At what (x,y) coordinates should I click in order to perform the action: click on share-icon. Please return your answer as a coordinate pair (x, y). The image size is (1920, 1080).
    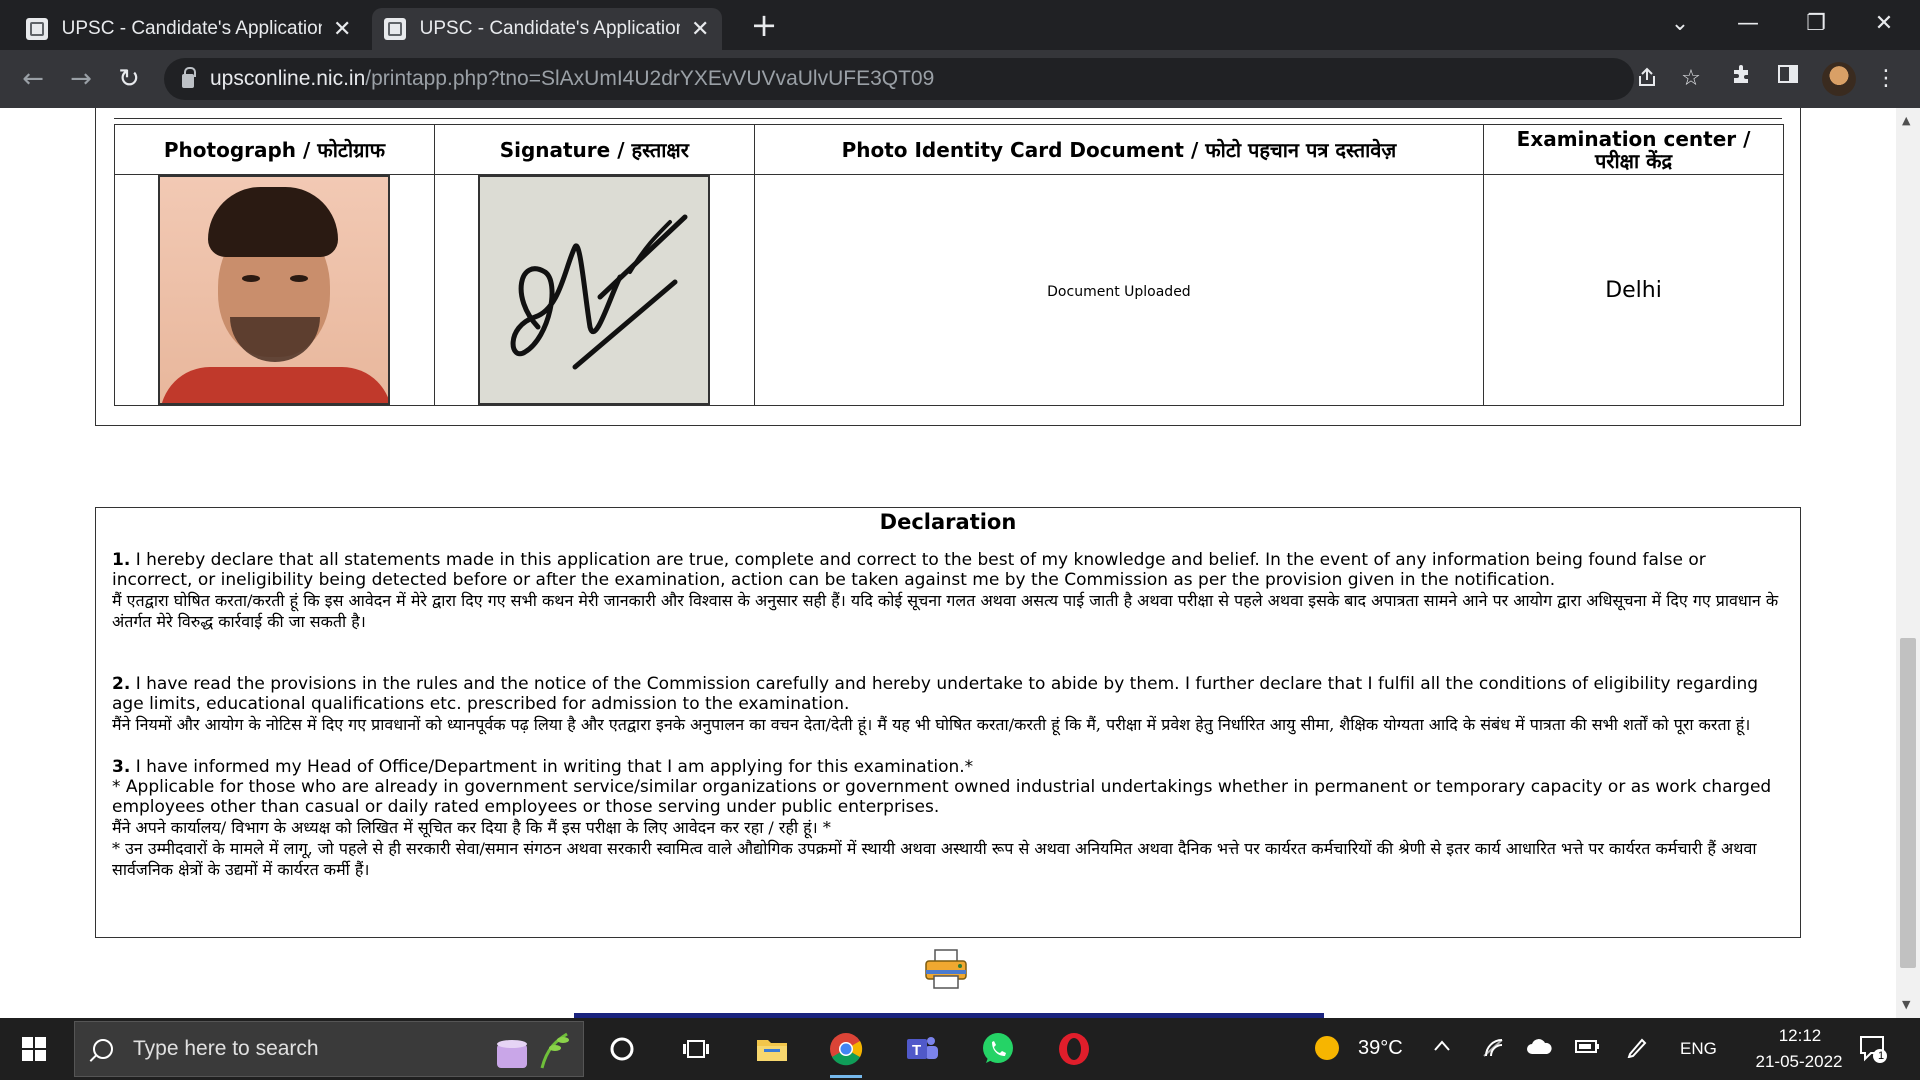
    Looking at the image, I should click on (1647, 80).